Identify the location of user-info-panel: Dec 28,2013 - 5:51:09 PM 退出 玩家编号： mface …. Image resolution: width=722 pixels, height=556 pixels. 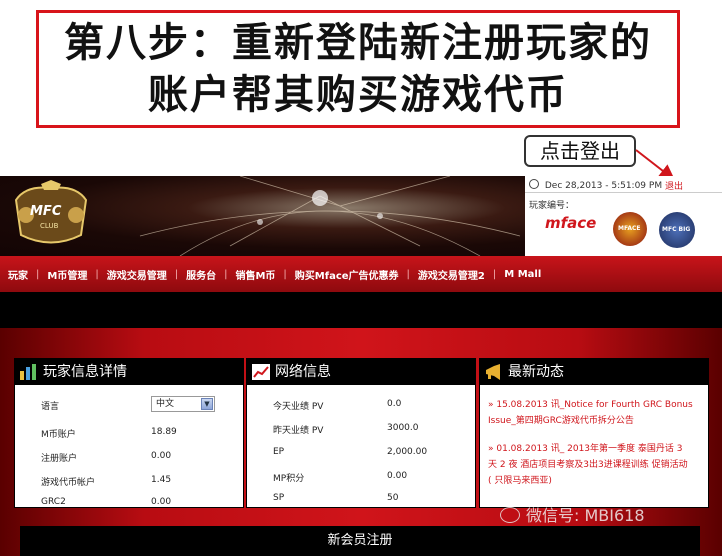
(623, 216).